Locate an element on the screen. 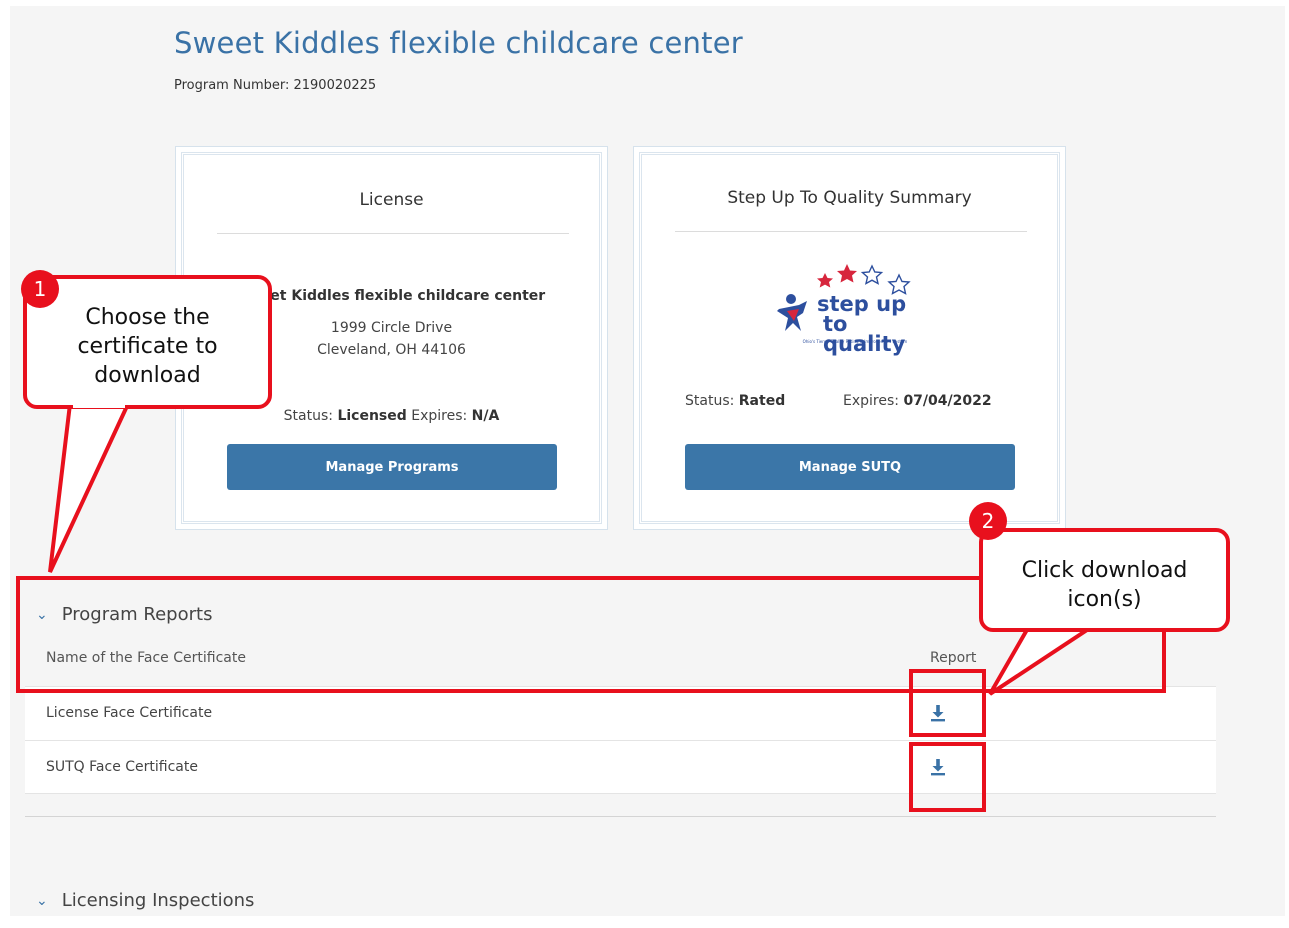 The image size is (1289, 928). annotation-step-badge-1: 1 is located at coordinates (40, 289).